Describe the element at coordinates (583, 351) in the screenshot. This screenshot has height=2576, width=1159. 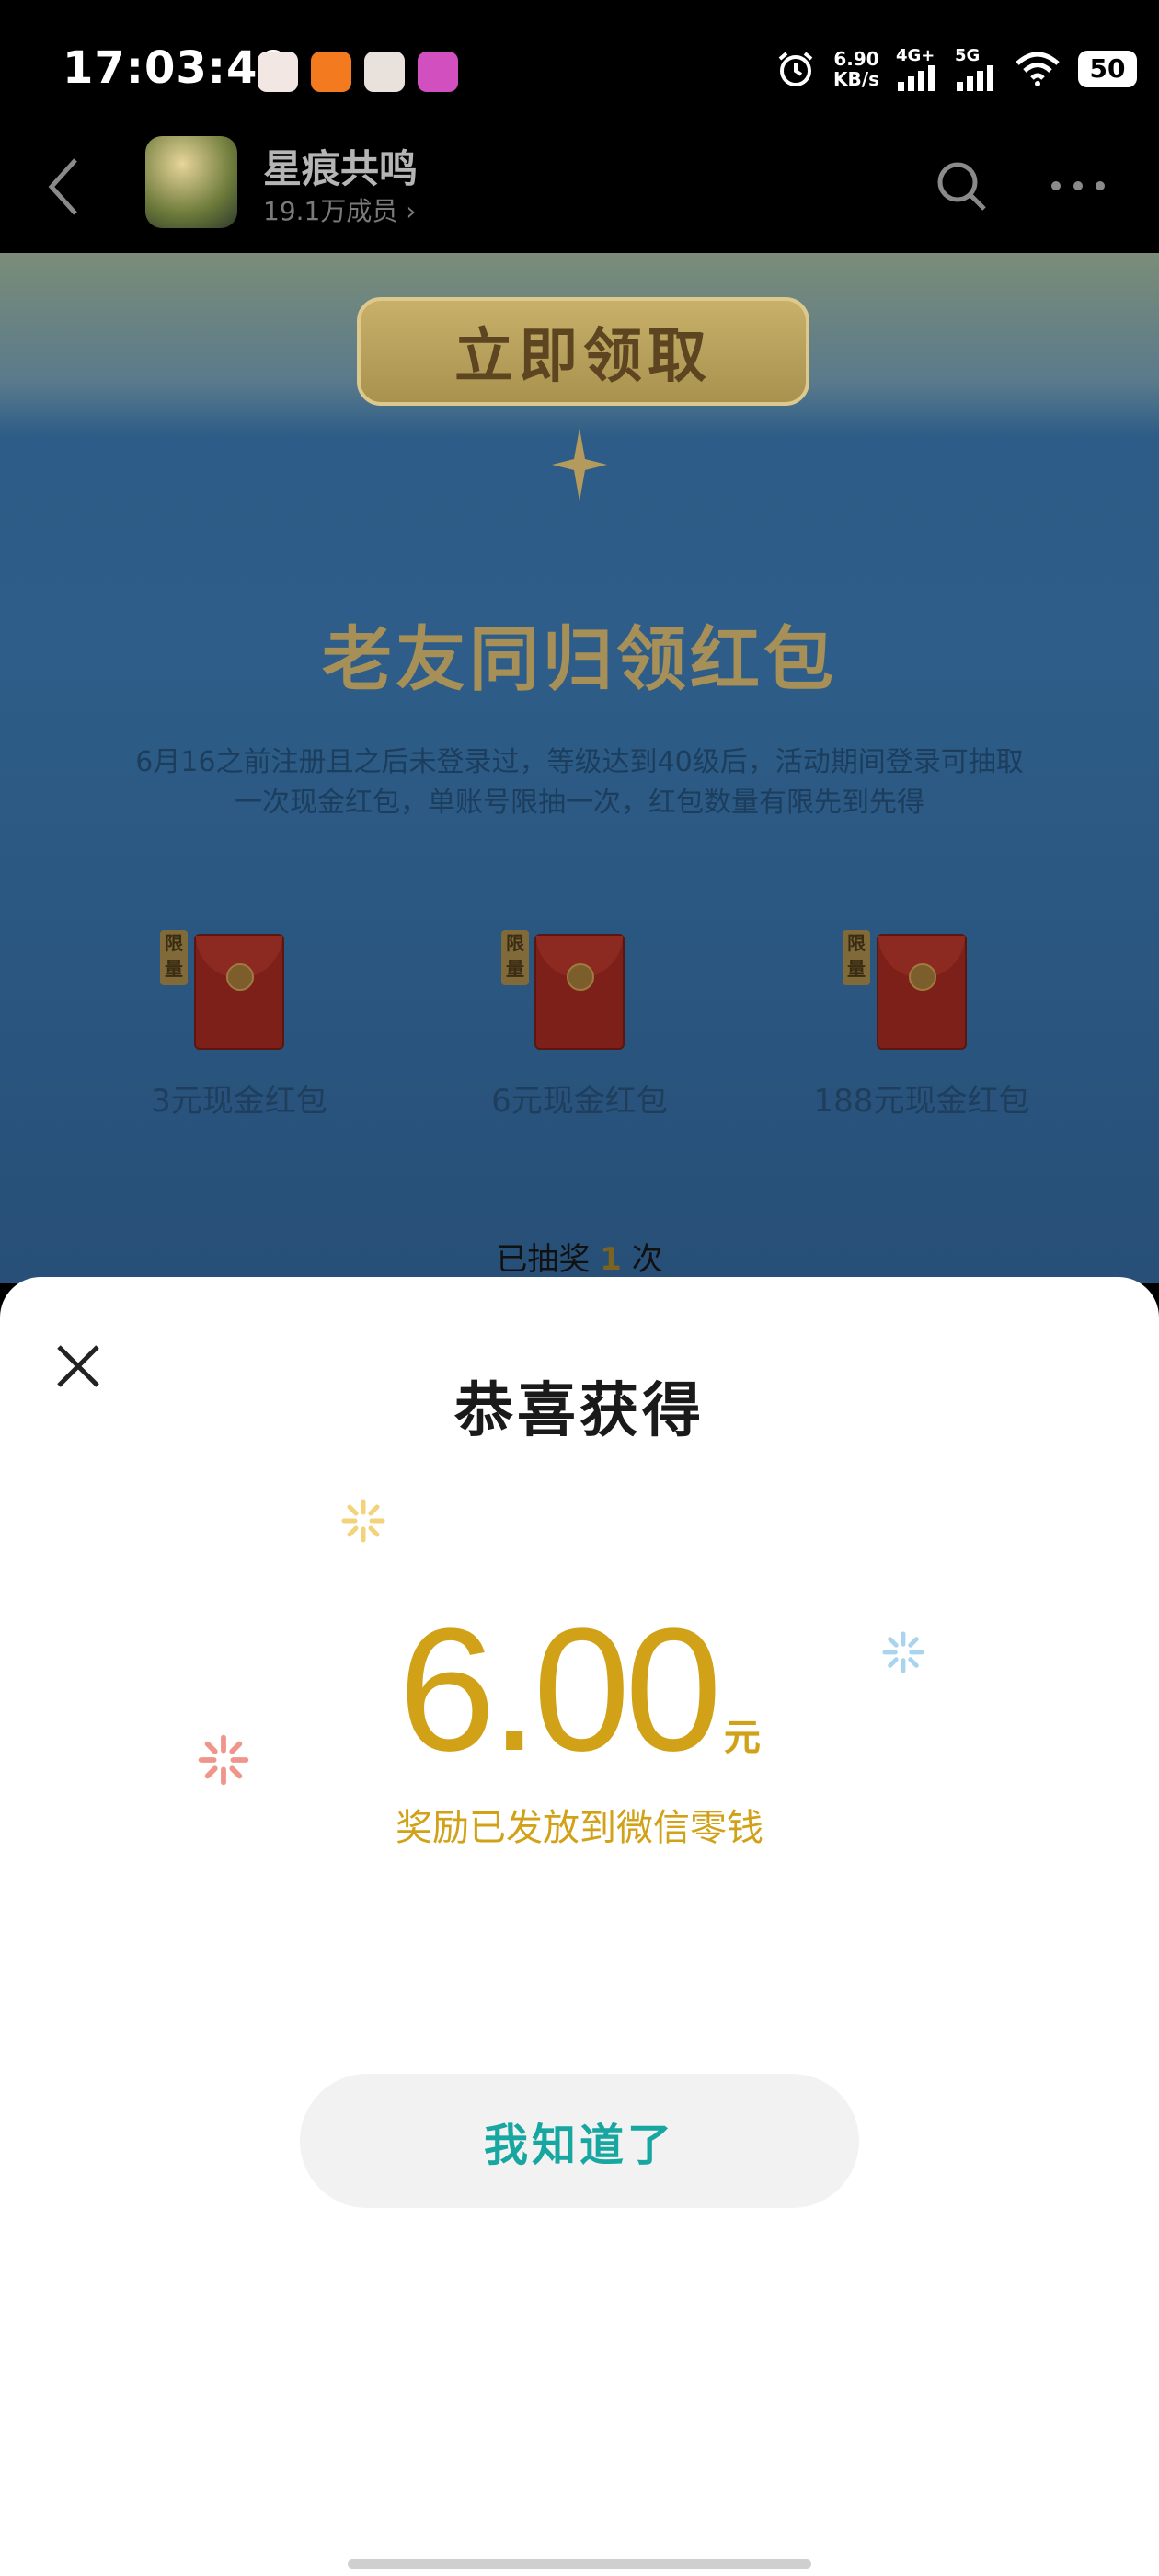
I see `claim-now-button: 立即领取` at that location.